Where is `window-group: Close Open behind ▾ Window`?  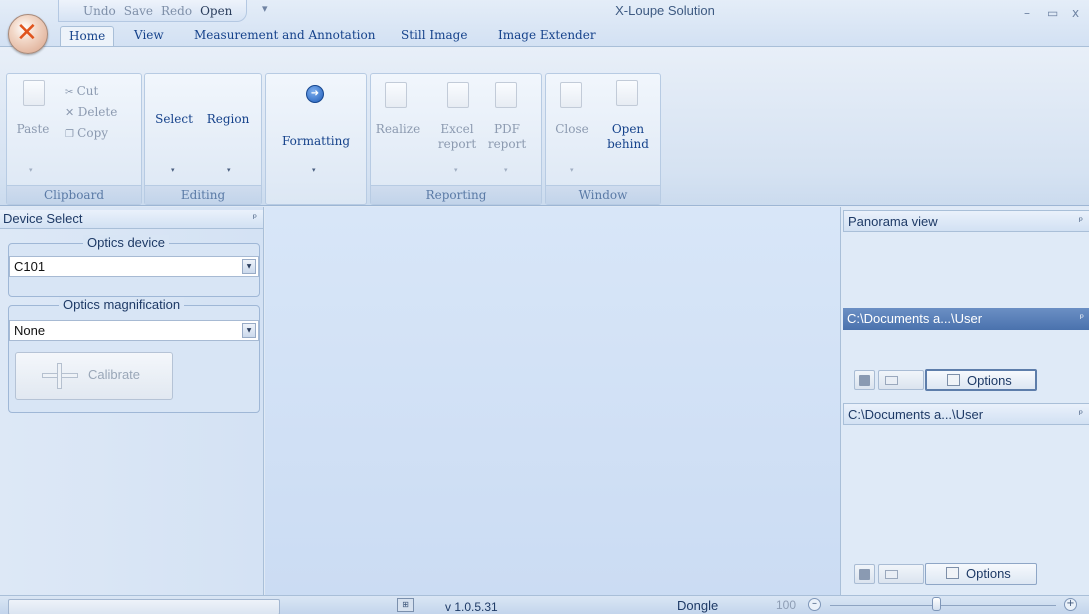 window-group: Close Open behind ▾ Window is located at coordinates (603, 139).